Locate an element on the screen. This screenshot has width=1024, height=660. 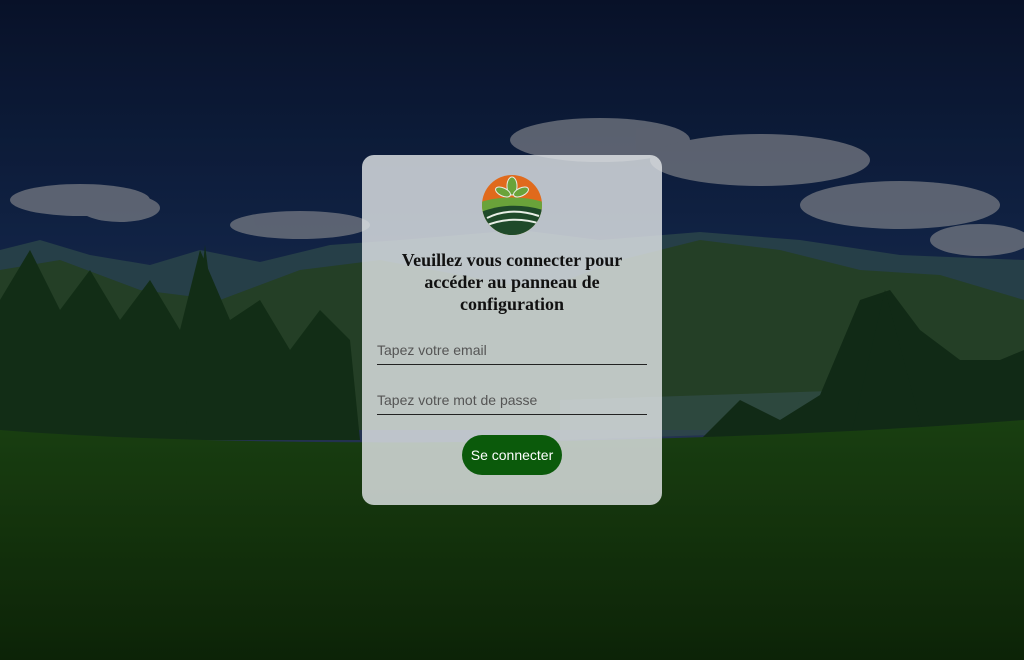
login-button: Se connecter is located at coordinates (512, 455).